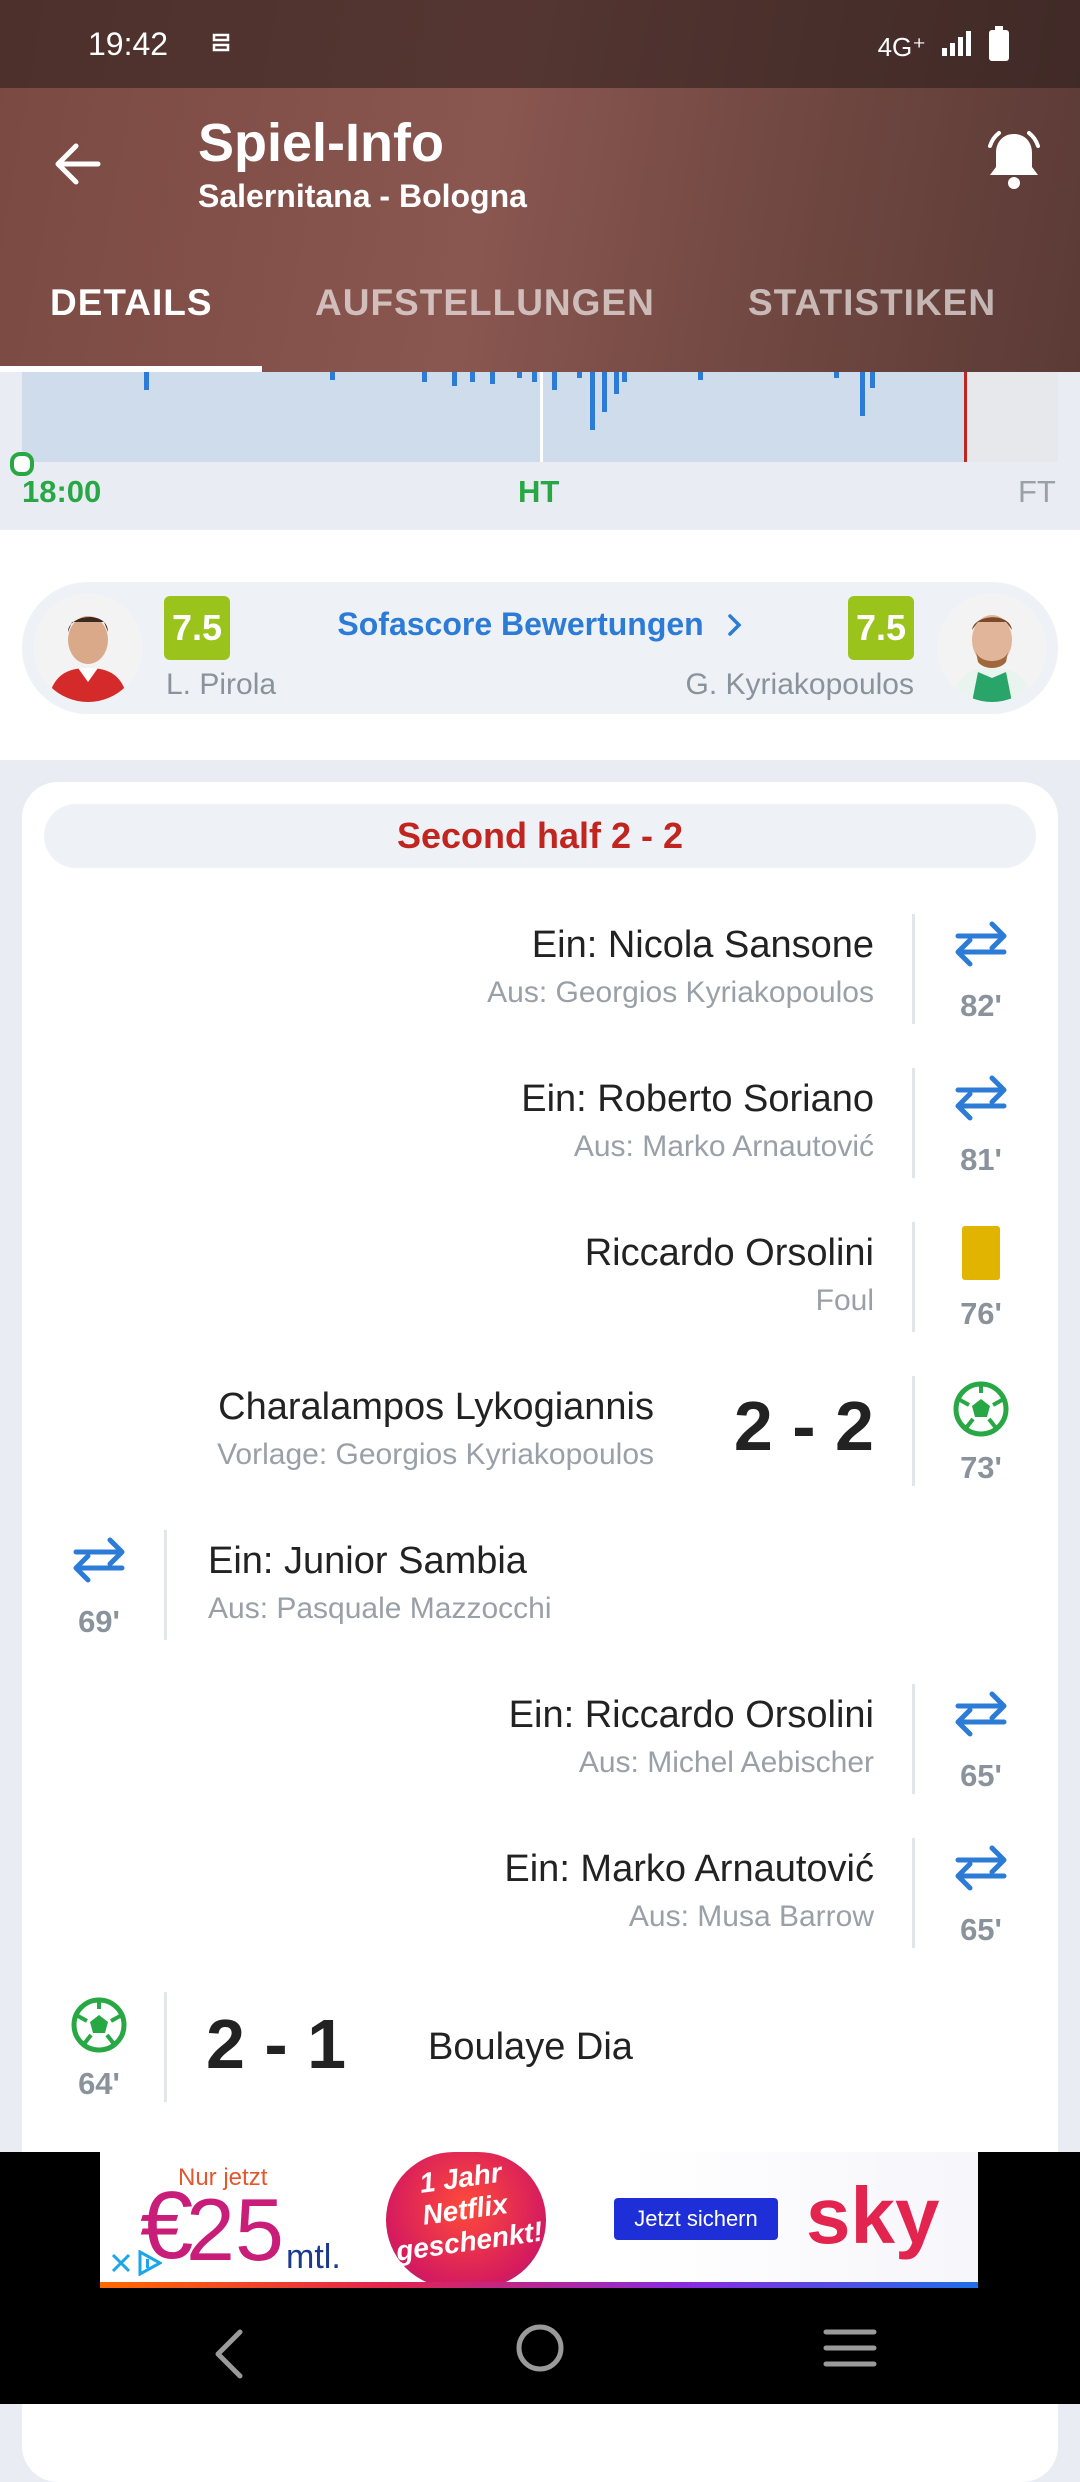 This screenshot has height=2482, width=1080. Describe the element at coordinates (509, 417) in the screenshot. I see `momentum-bars` at that location.